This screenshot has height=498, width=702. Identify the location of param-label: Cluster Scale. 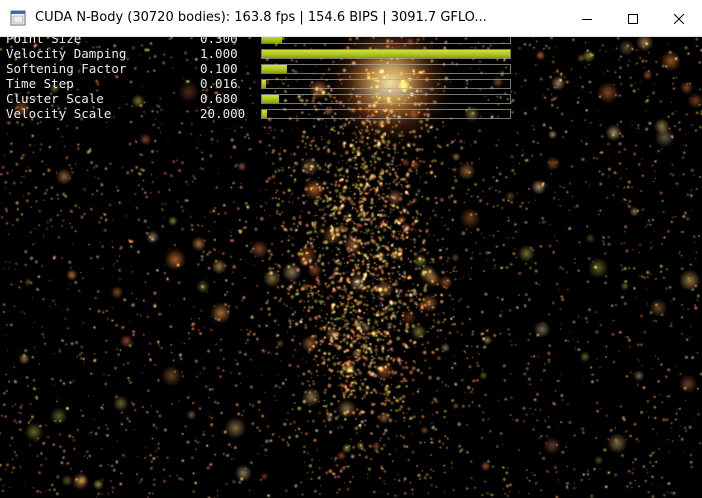
(55, 98).